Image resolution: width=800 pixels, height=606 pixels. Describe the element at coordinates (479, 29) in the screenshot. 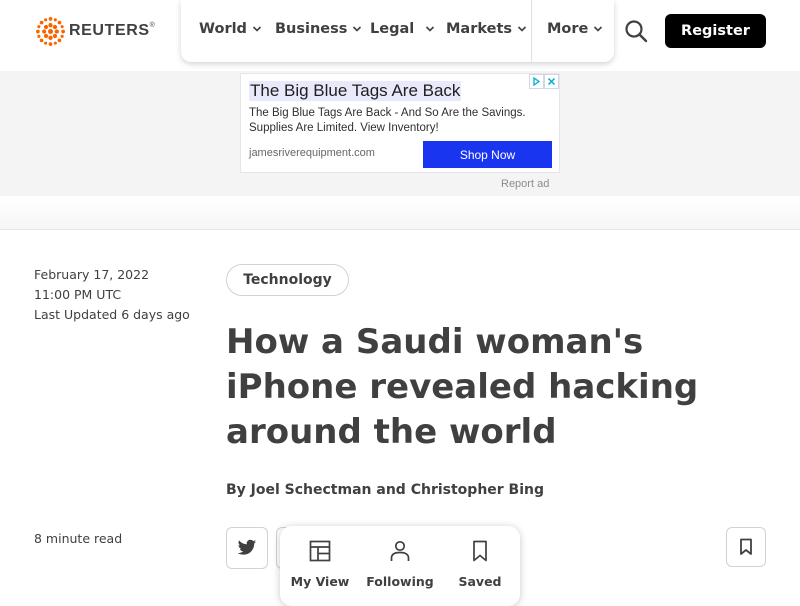

I see `nav-item-label: Markets` at that location.